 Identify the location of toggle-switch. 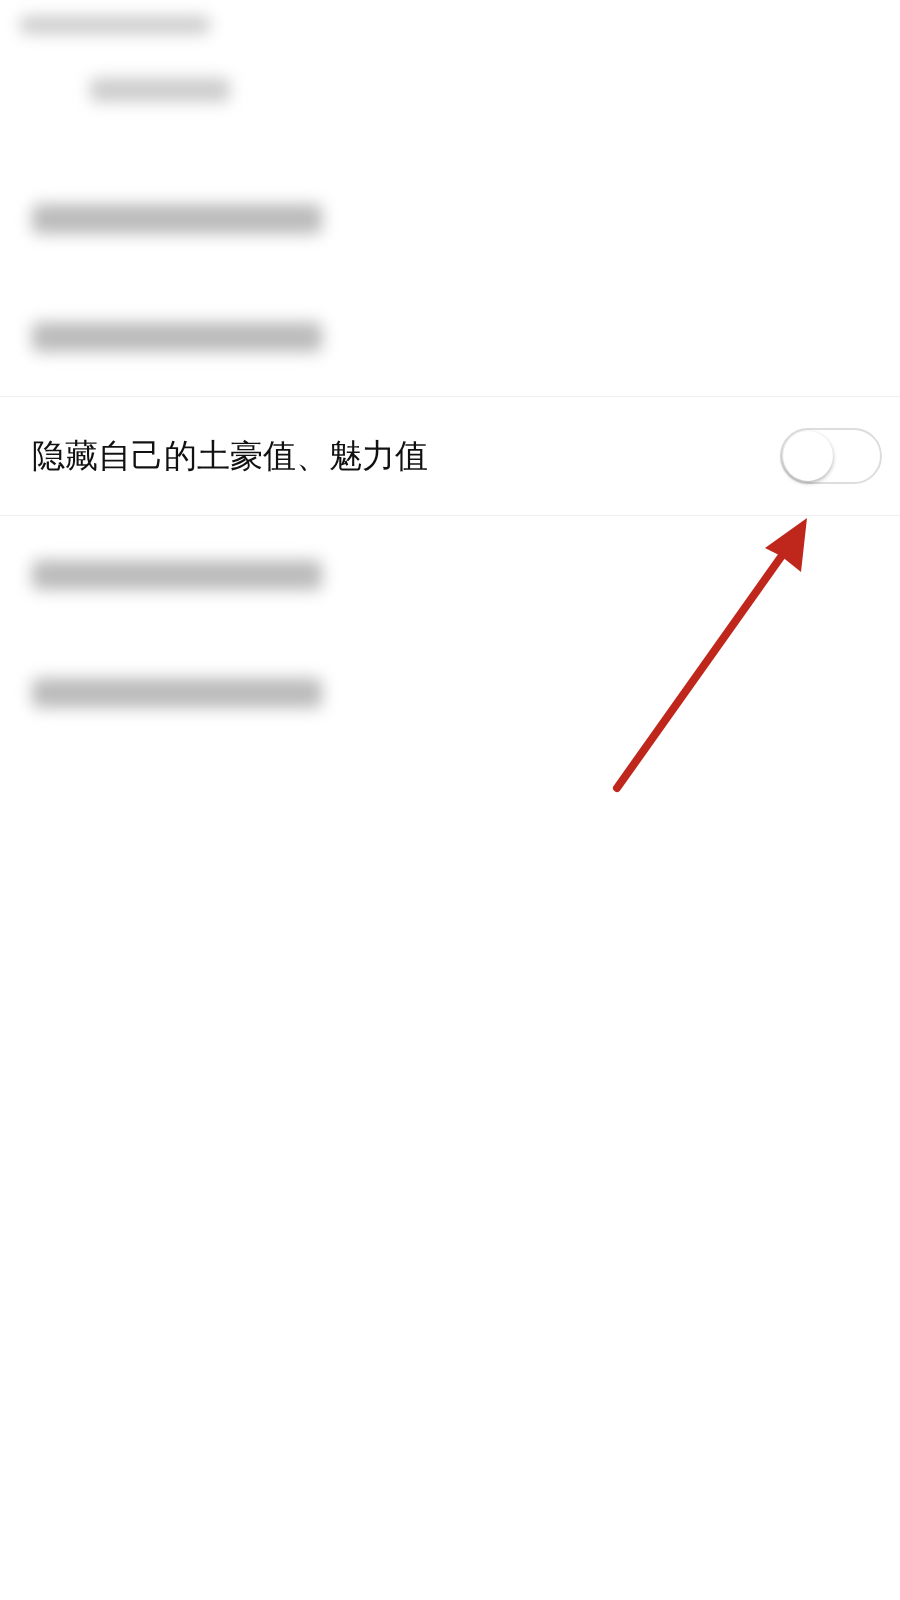
(831, 456).